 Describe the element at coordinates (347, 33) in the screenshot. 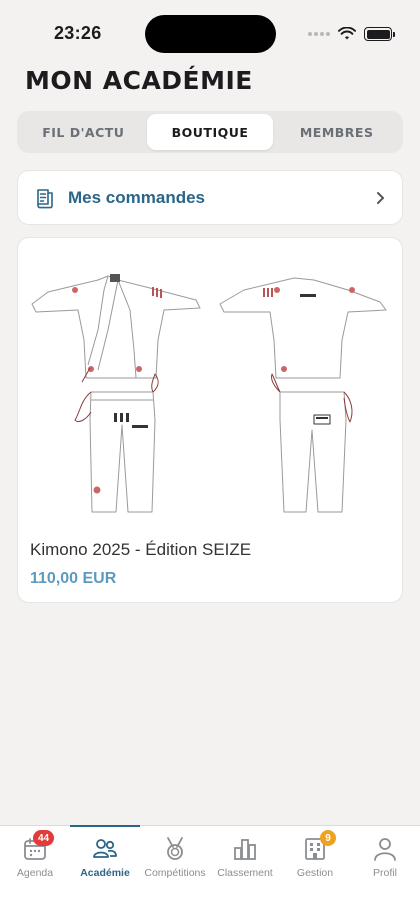

I see `wifi-icon` at that location.